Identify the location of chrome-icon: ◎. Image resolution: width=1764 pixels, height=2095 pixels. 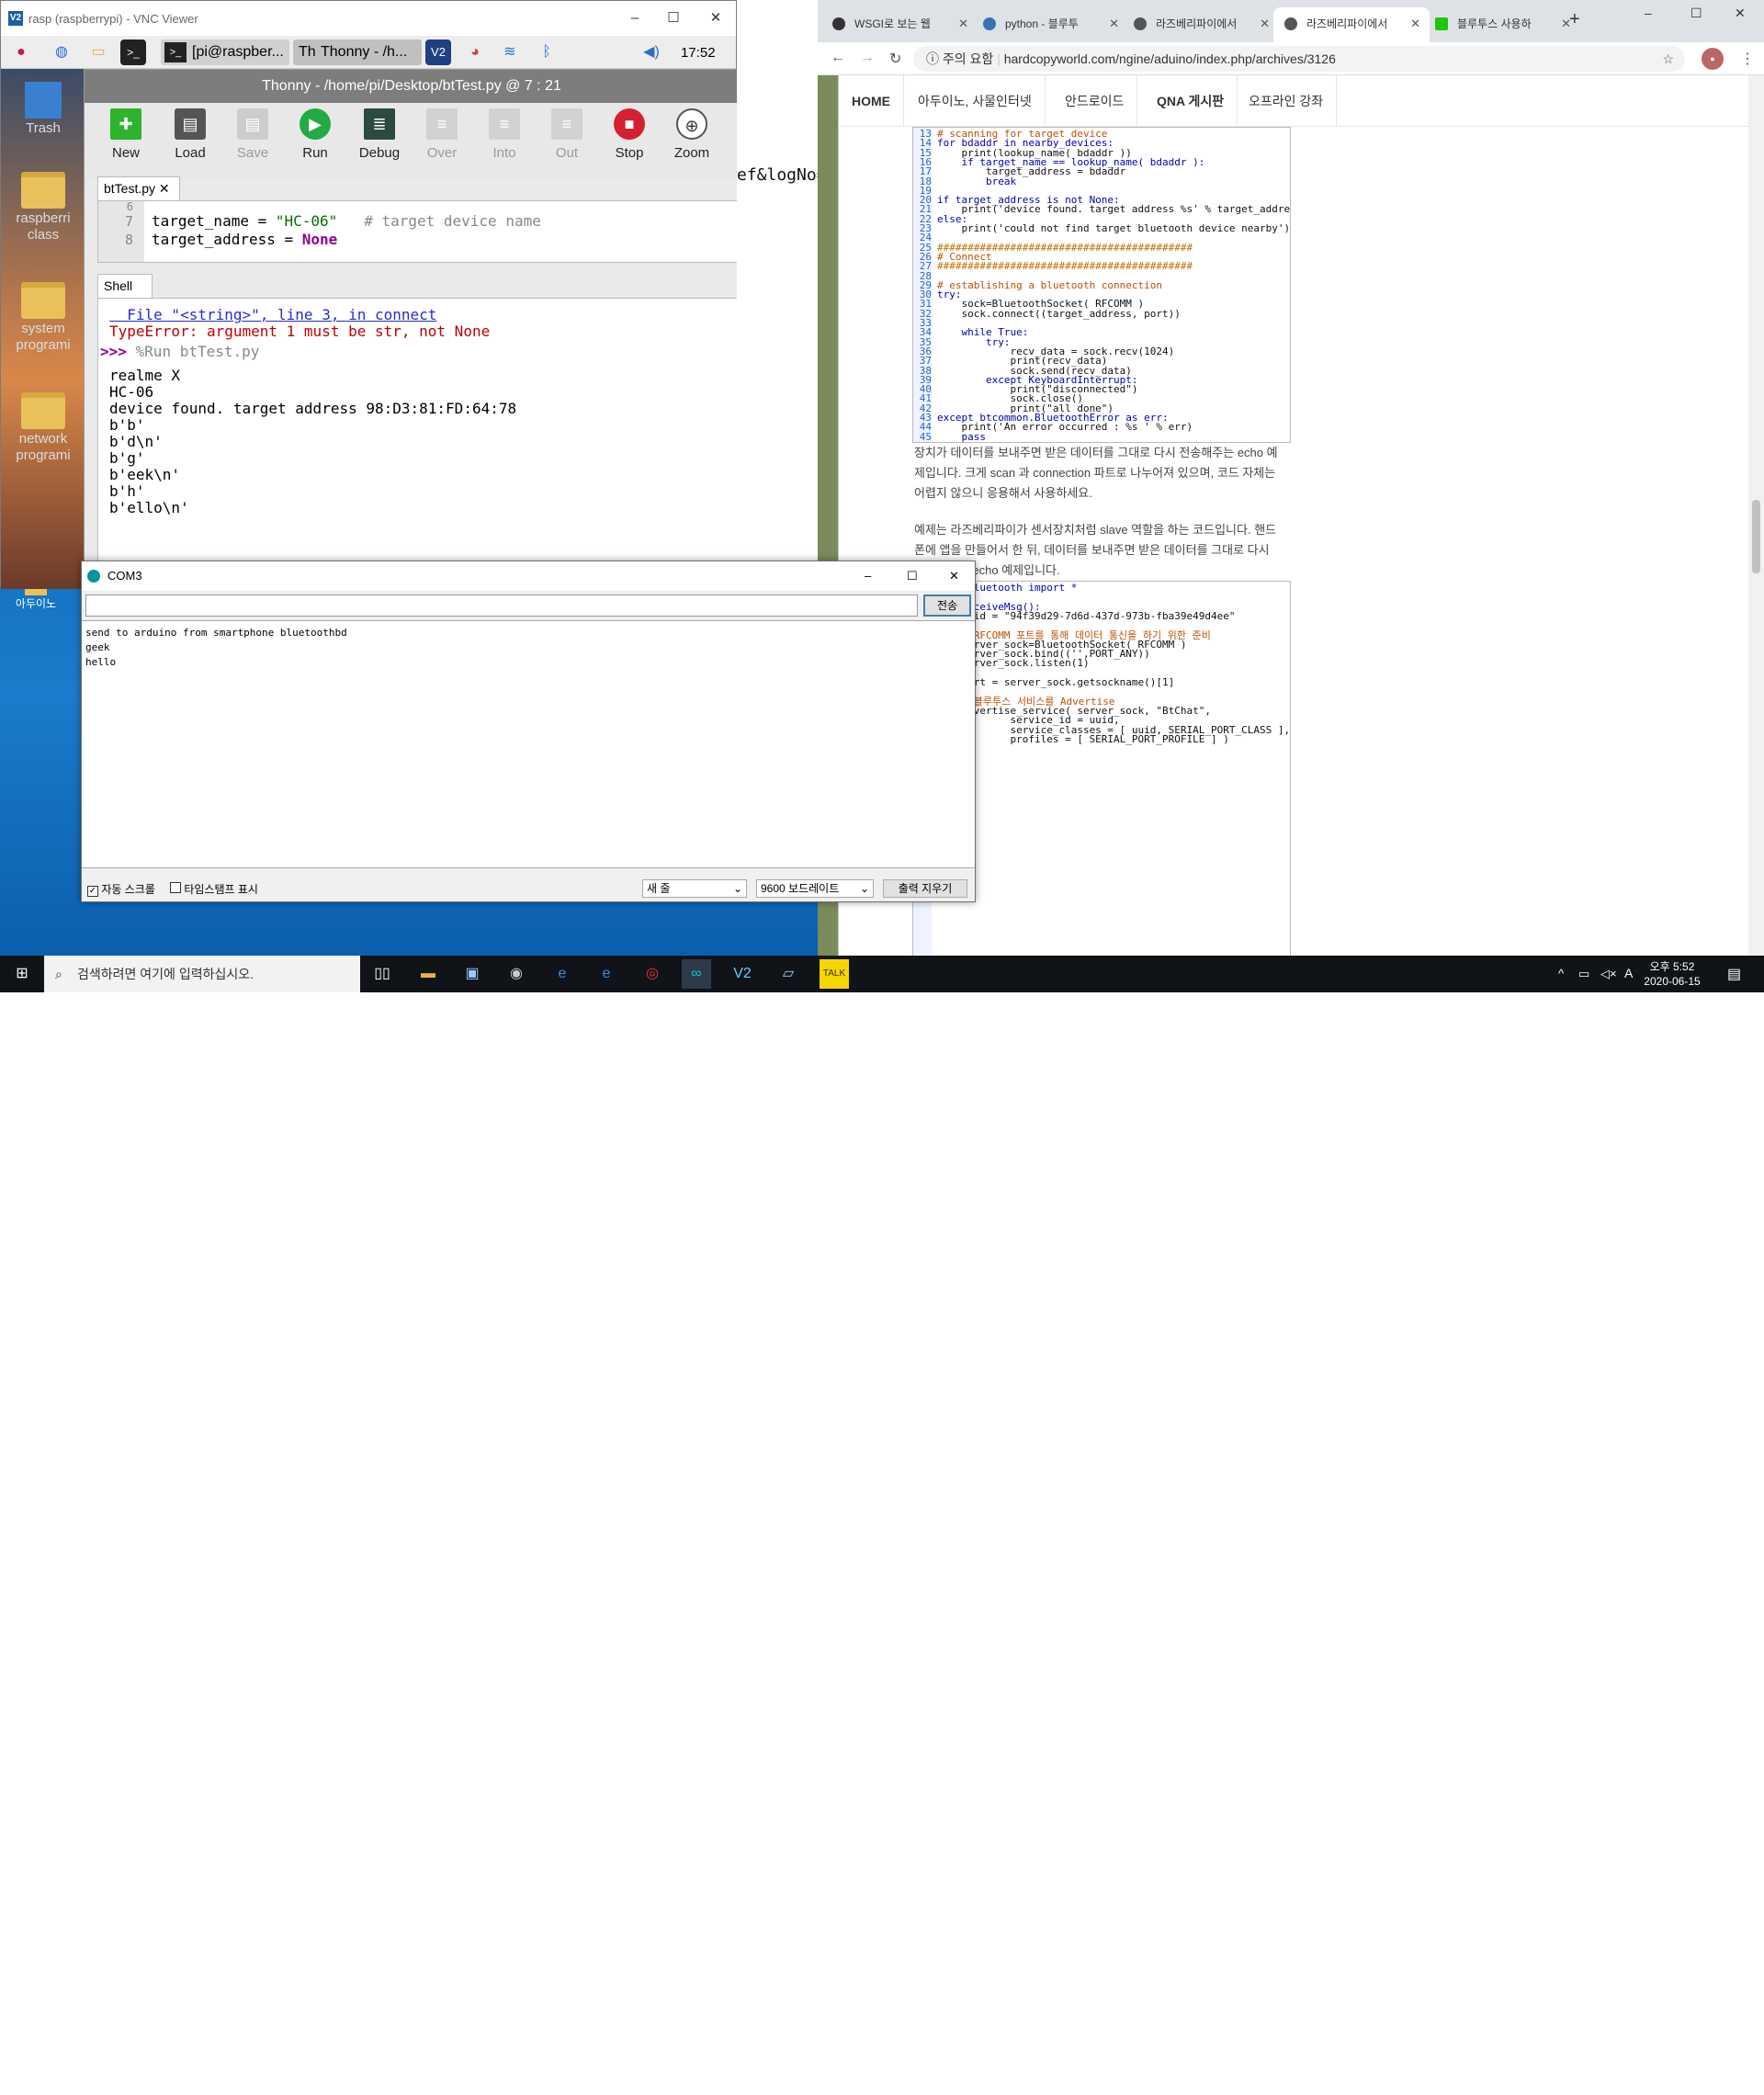
(652, 974).